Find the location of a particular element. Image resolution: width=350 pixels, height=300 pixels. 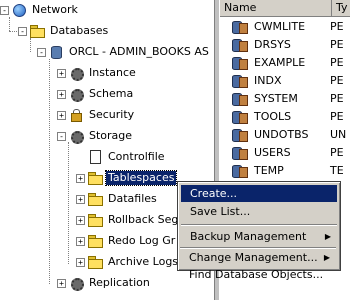

cell-name: INDX is located at coordinates (268, 80).